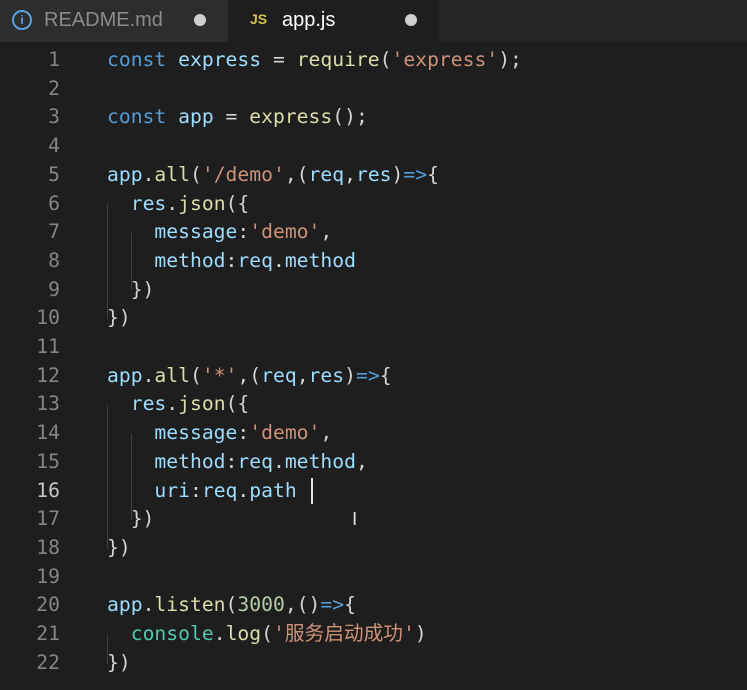 This screenshot has height=690, width=747. Describe the element at coordinates (373, 204) in the screenshot. I see `code-line: 6 res.json({` at that location.